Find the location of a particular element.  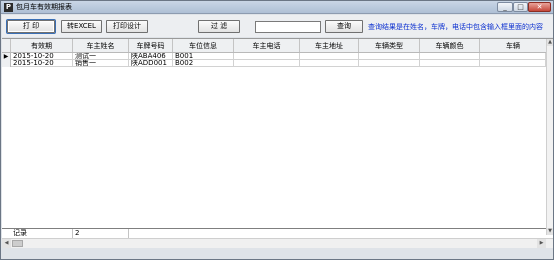

column-header-space: 车位信息 is located at coordinates (203, 45).